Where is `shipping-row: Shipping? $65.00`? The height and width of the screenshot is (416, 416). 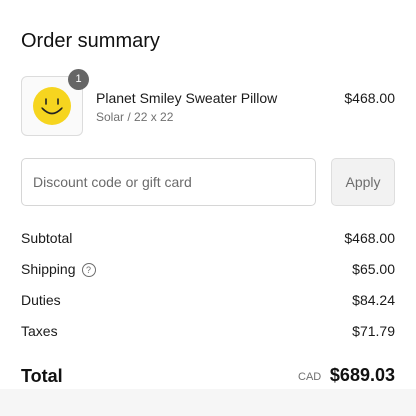 shipping-row: Shipping? $65.00 is located at coordinates (208, 271).